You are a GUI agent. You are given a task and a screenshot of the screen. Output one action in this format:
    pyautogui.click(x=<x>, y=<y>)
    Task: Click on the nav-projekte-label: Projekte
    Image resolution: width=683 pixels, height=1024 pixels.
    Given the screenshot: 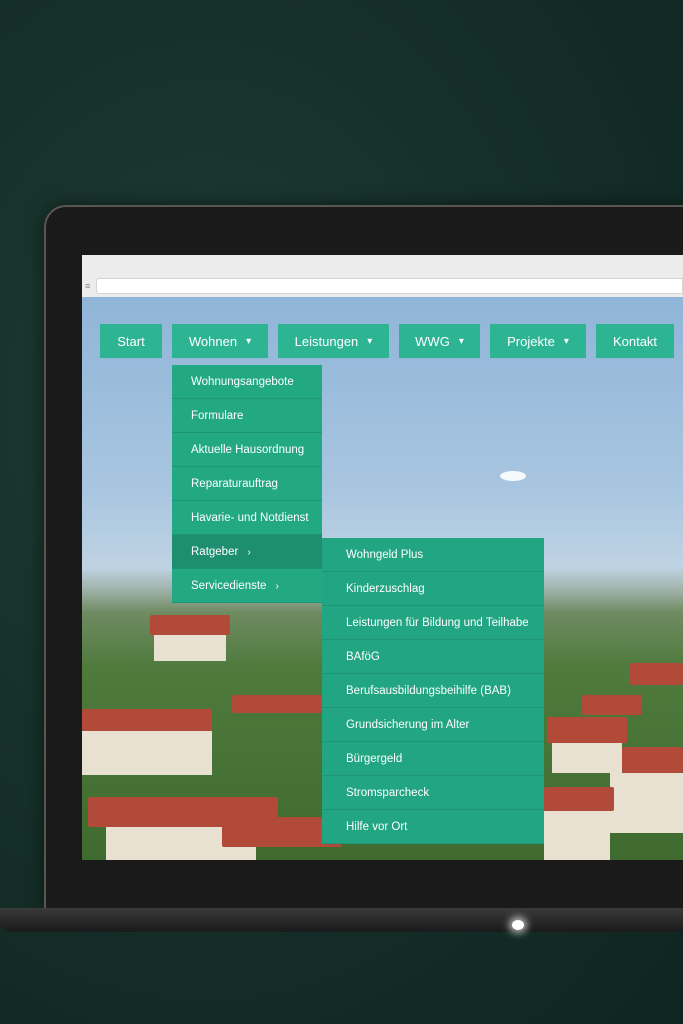 What is the action you would take?
    pyautogui.click(x=531, y=341)
    